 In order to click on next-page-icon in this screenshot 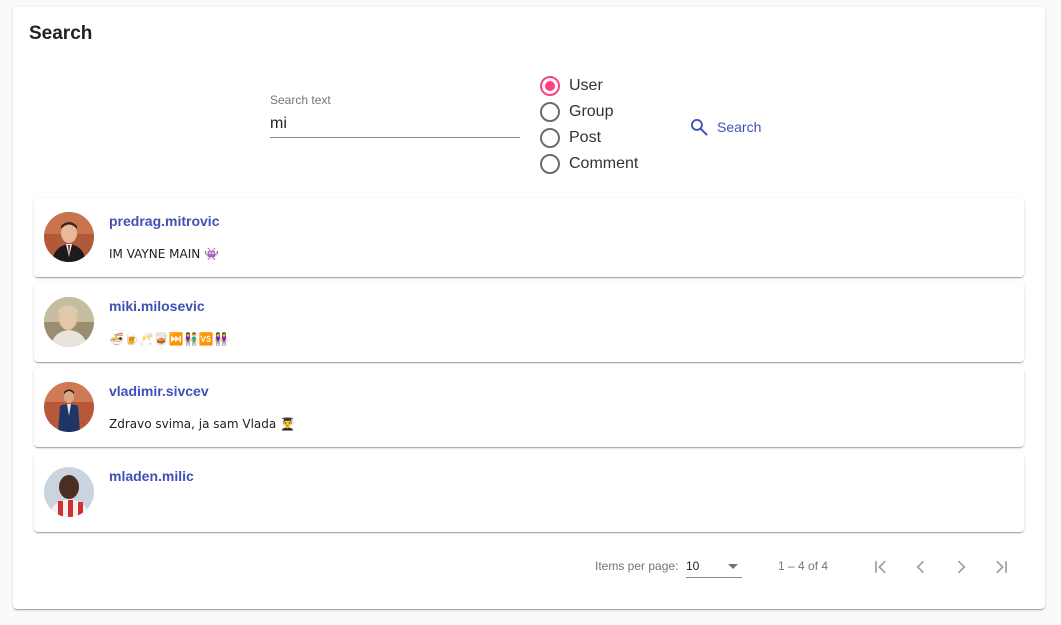, I will do `click(961, 567)`.